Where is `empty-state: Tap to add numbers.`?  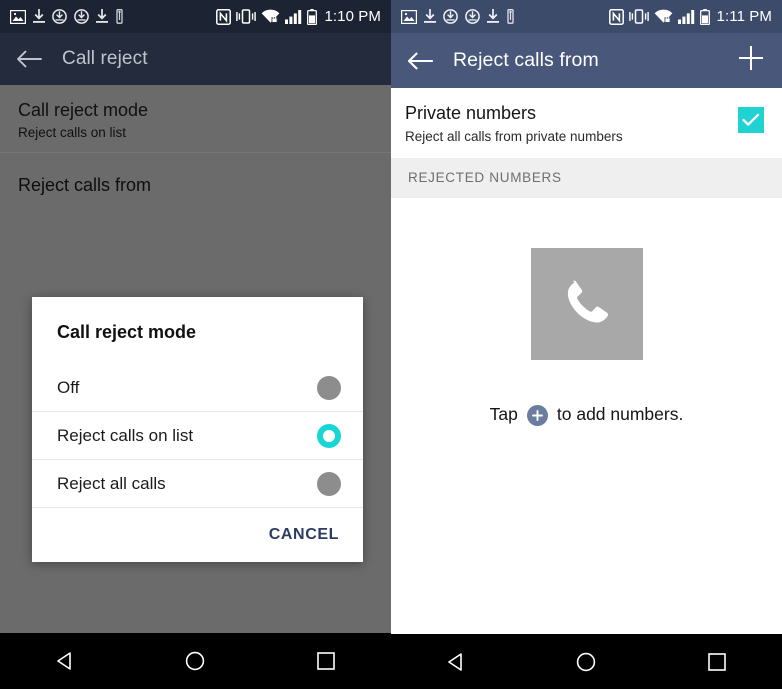 empty-state: Tap to add numbers. is located at coordinates (586, 337).